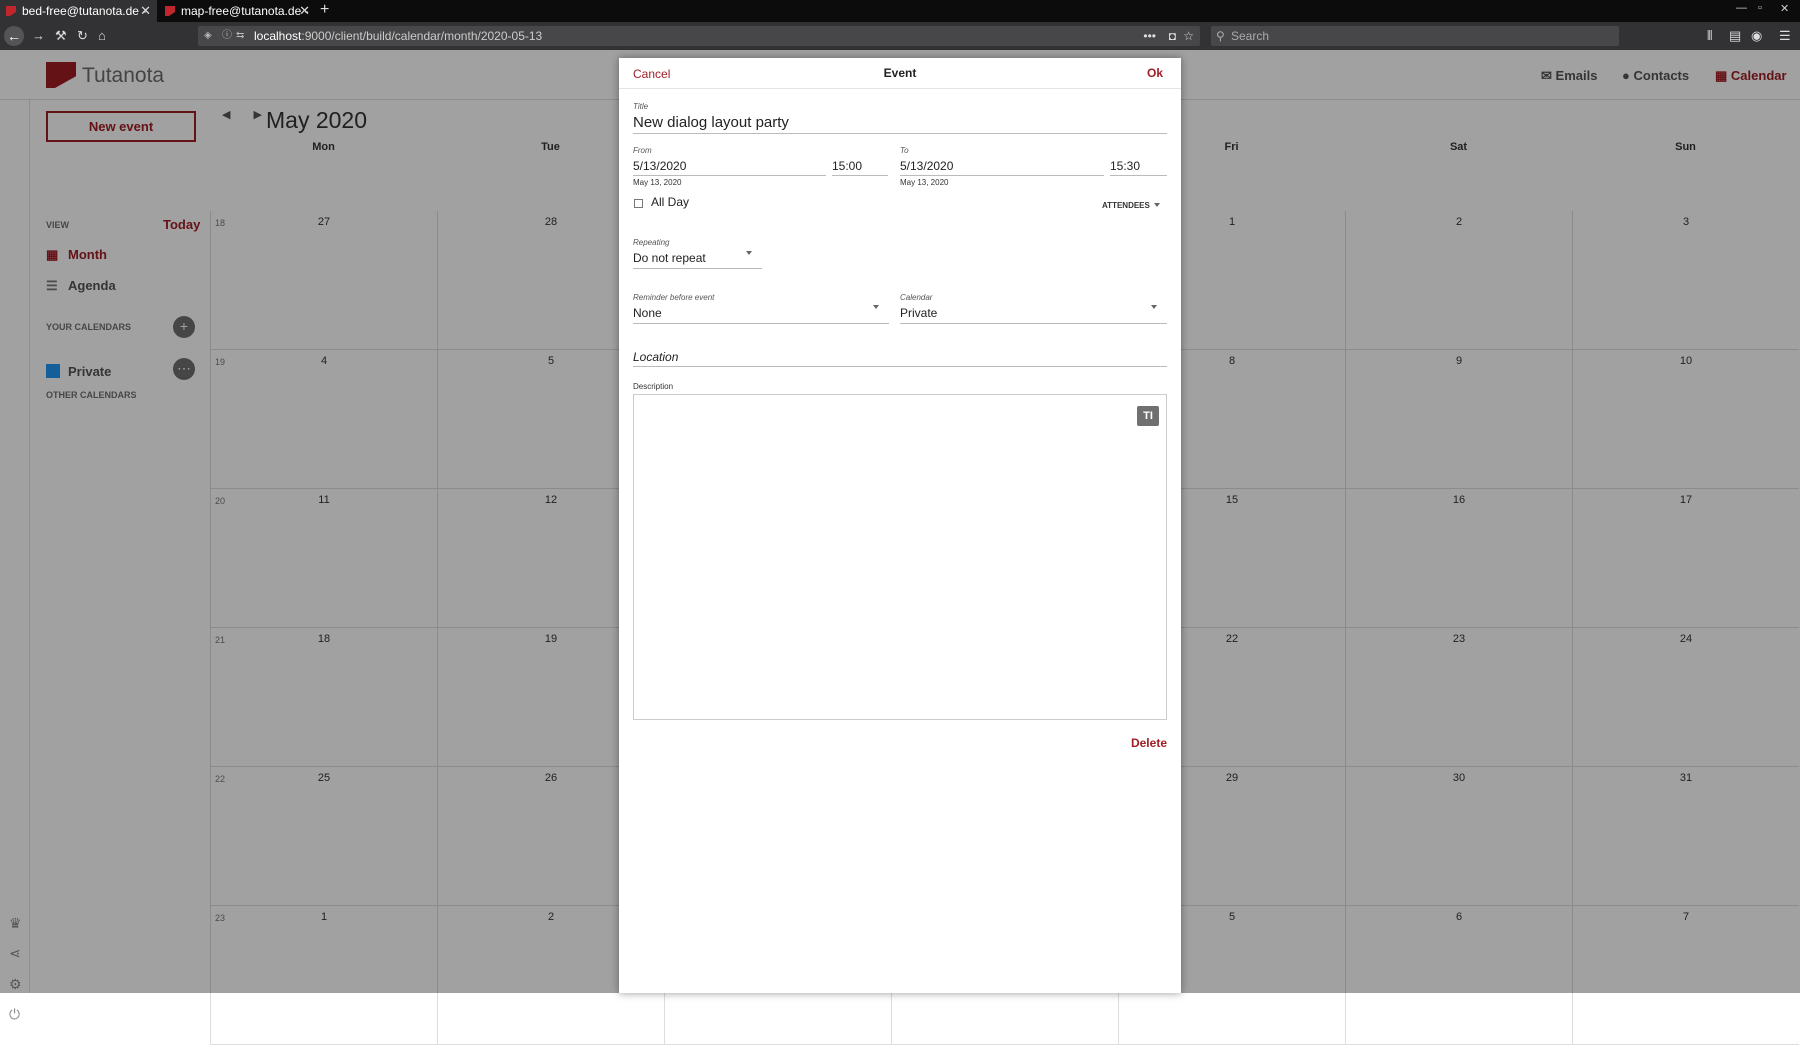 Image resolution: width=1800 pixels, height=1045 pixels. I want to click on to-label: To, so click(904, 150).